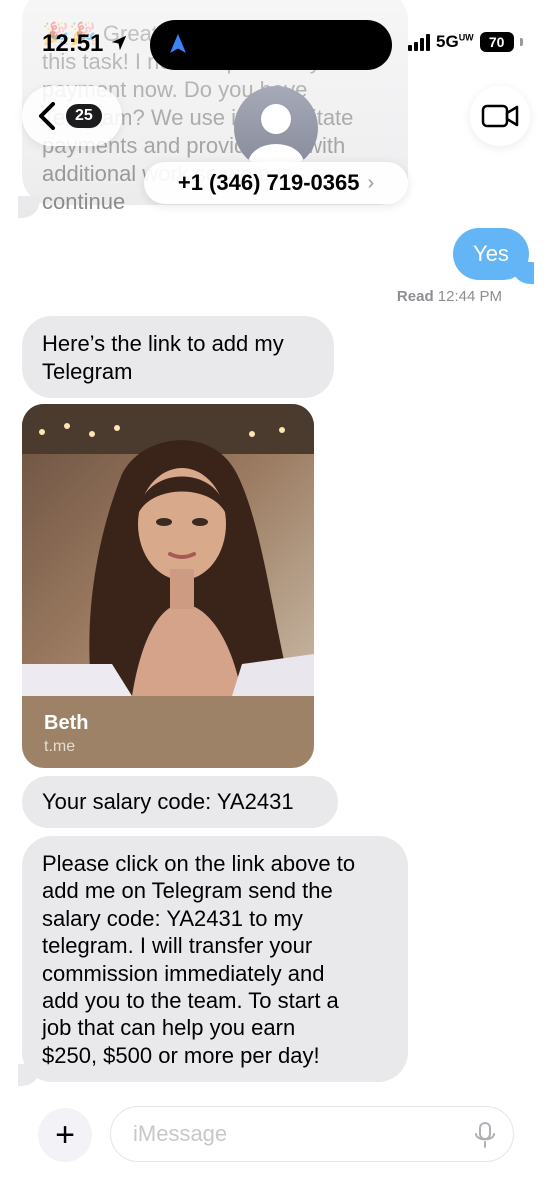  I want to click on incoming-message: Your salary code: YA2431, so click(180, 802).